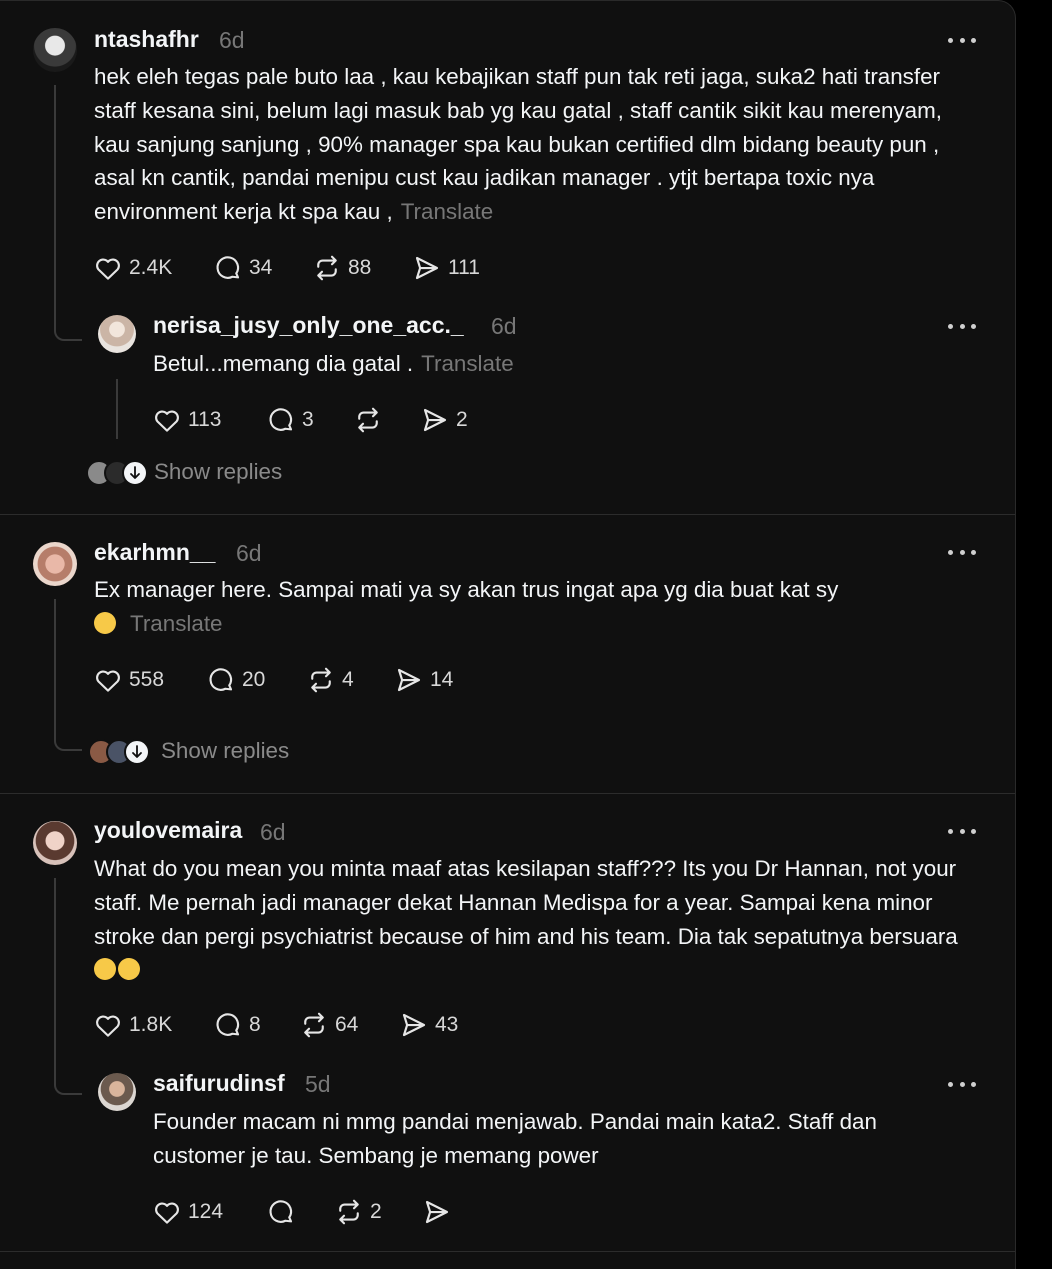  I want to click on share-button: 43, so click(428, 1025).